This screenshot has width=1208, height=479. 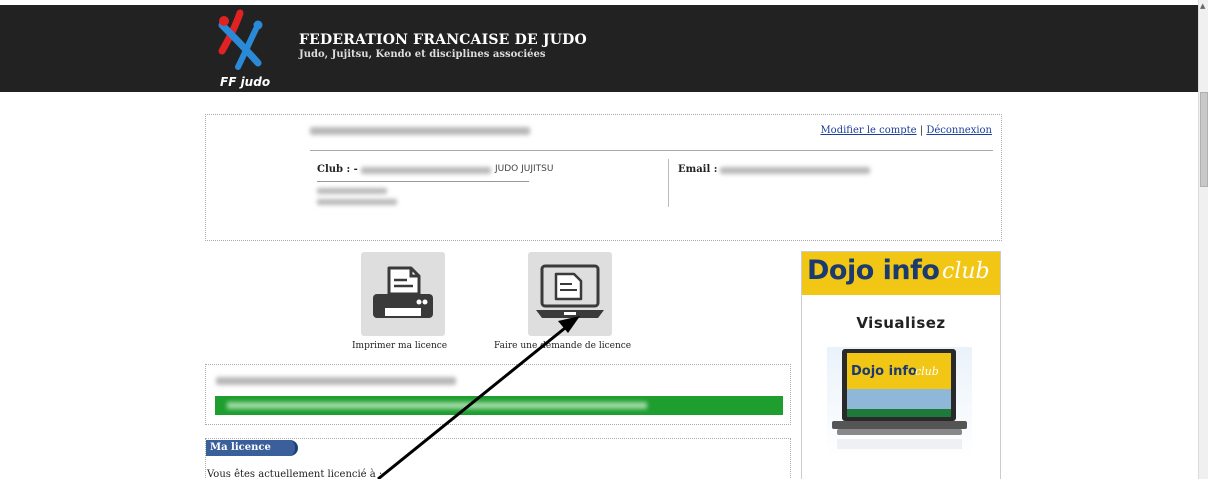 I want to click on dojo-info-laptop-image: Dojo info club, so click(x=899, y=402).